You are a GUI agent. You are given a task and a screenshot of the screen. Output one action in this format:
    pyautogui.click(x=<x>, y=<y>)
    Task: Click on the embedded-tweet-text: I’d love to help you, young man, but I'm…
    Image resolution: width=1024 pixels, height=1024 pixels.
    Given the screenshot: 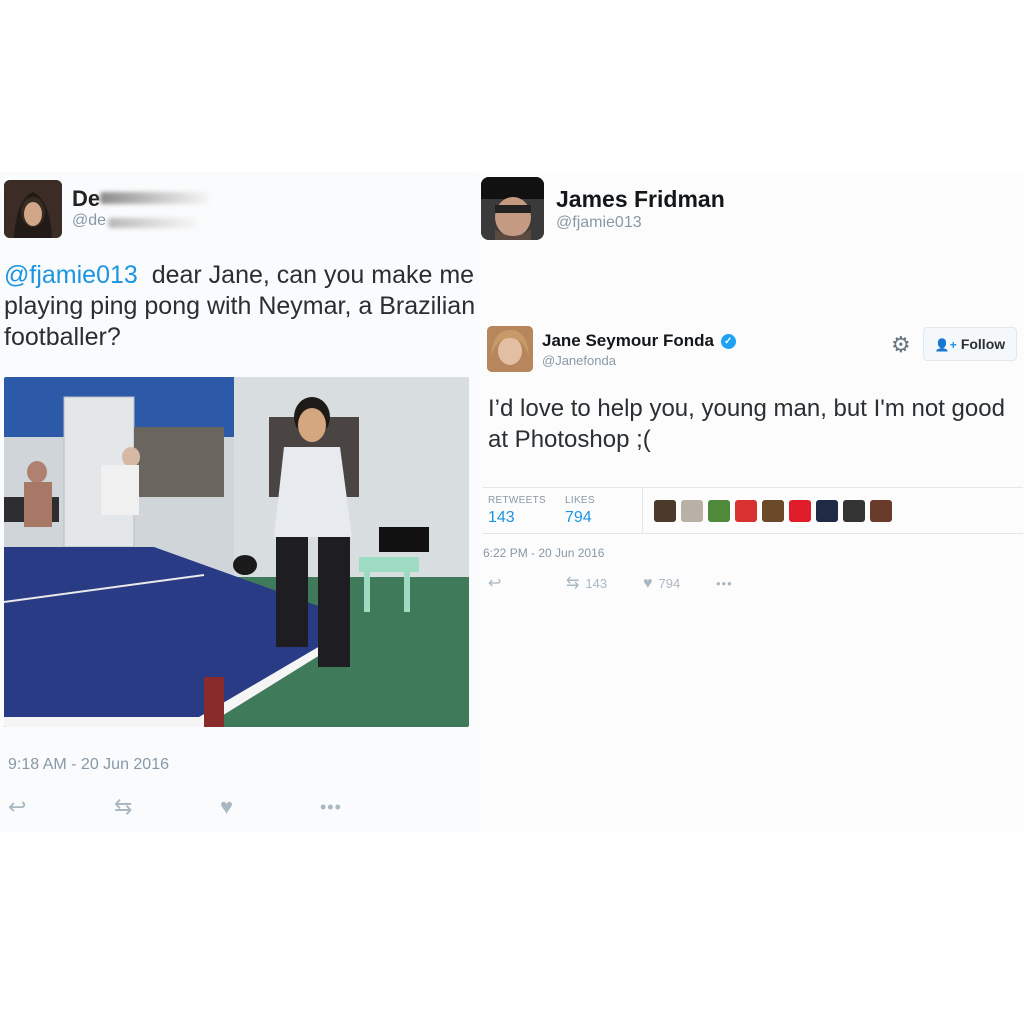 What is the action you would take?
    pyautogui.click(x=746, y=424)
    